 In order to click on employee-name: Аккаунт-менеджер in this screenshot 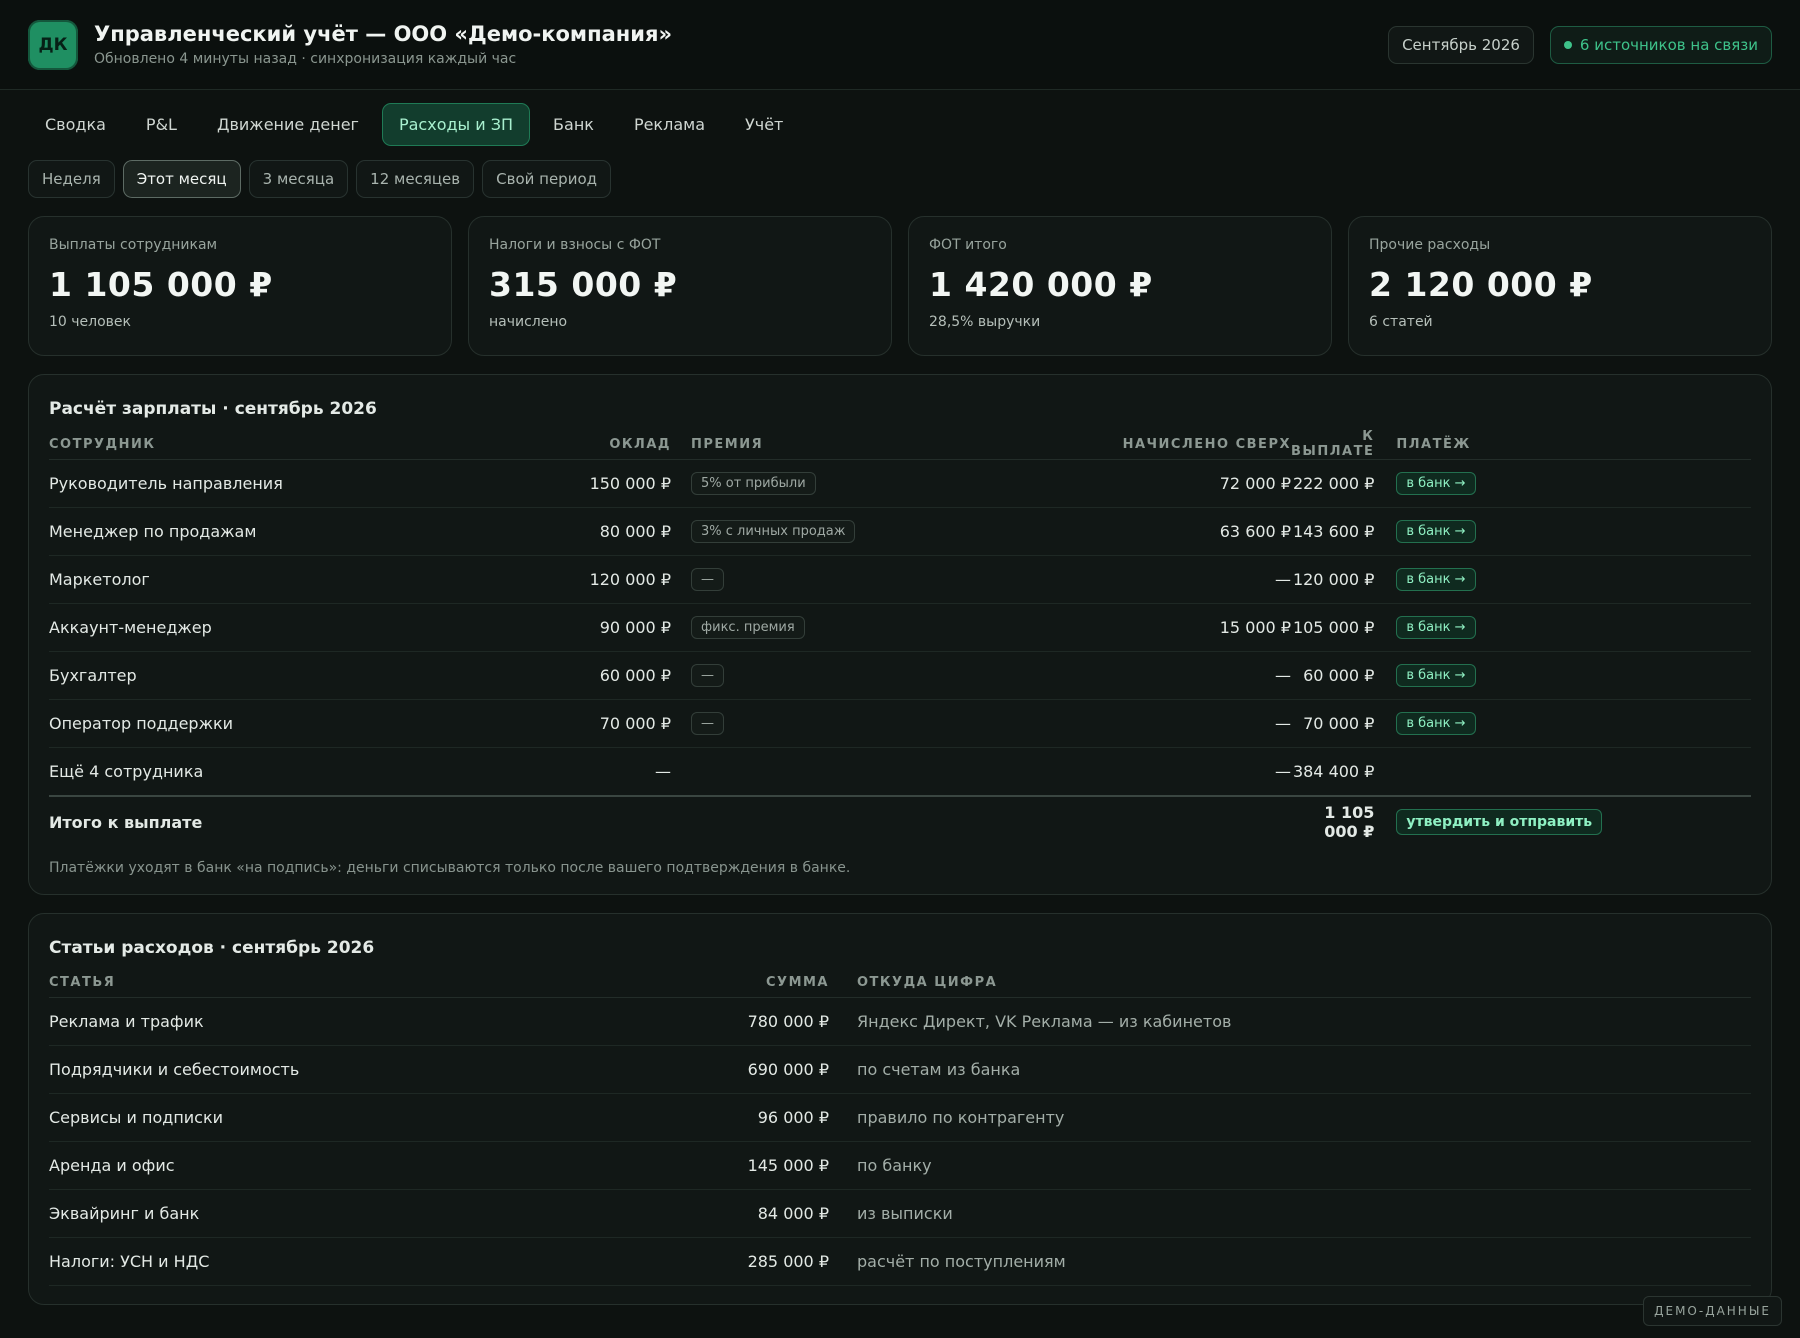, I will do `click(229, 627)`.